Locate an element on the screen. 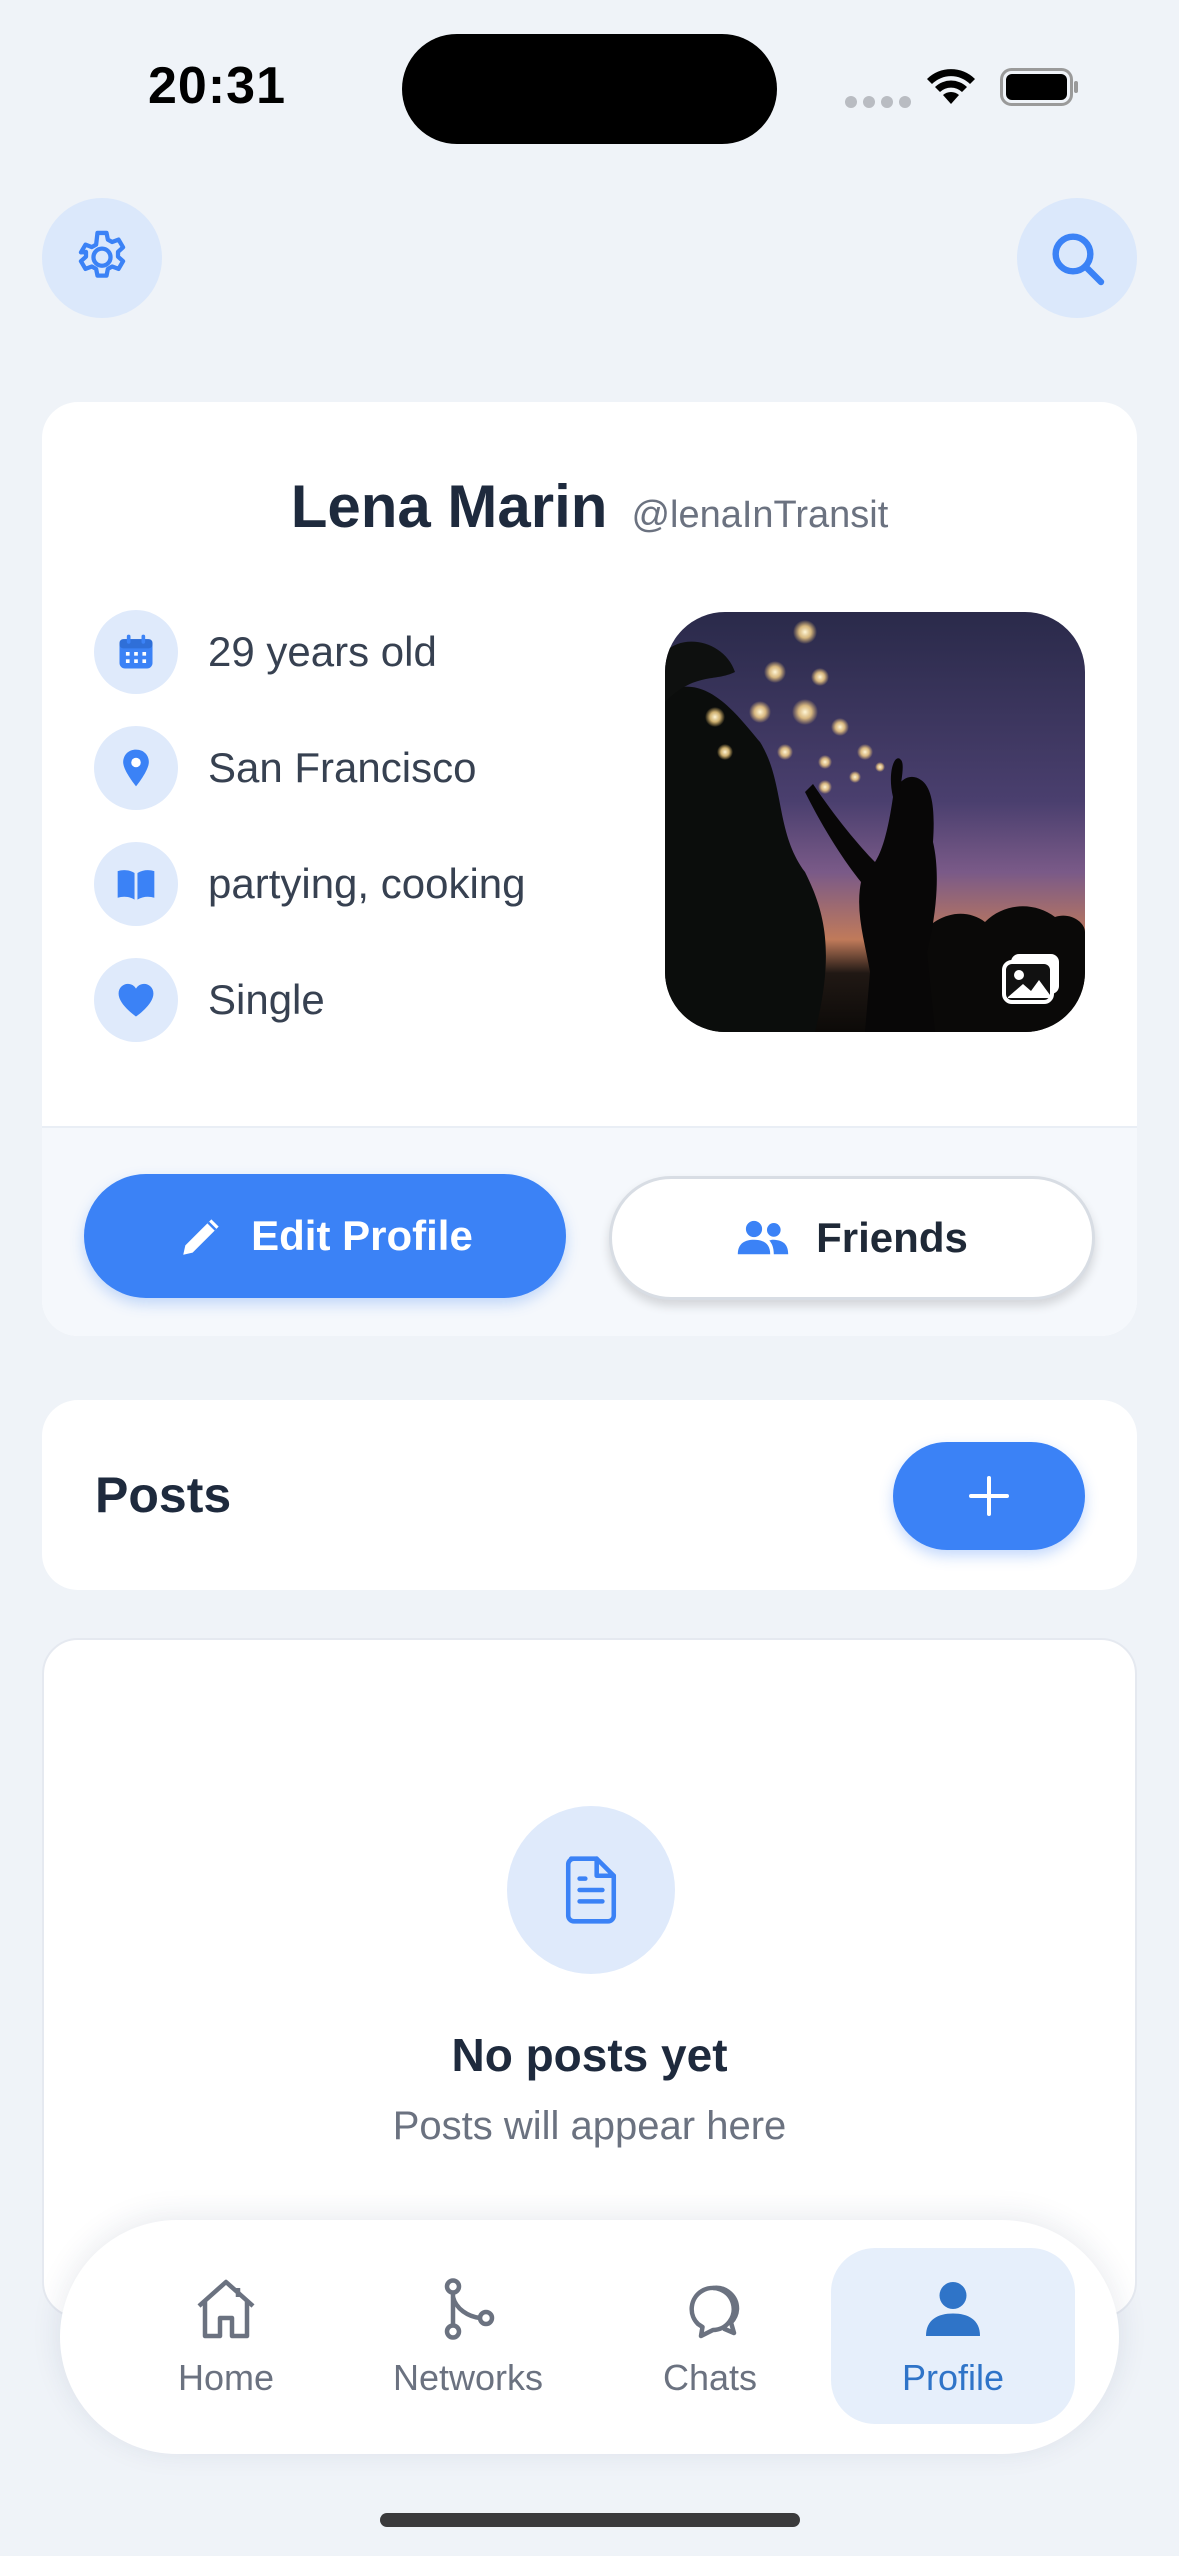 The image size is (1179, 2556). friends-button: Friends is located at coordinates (852, 1238).